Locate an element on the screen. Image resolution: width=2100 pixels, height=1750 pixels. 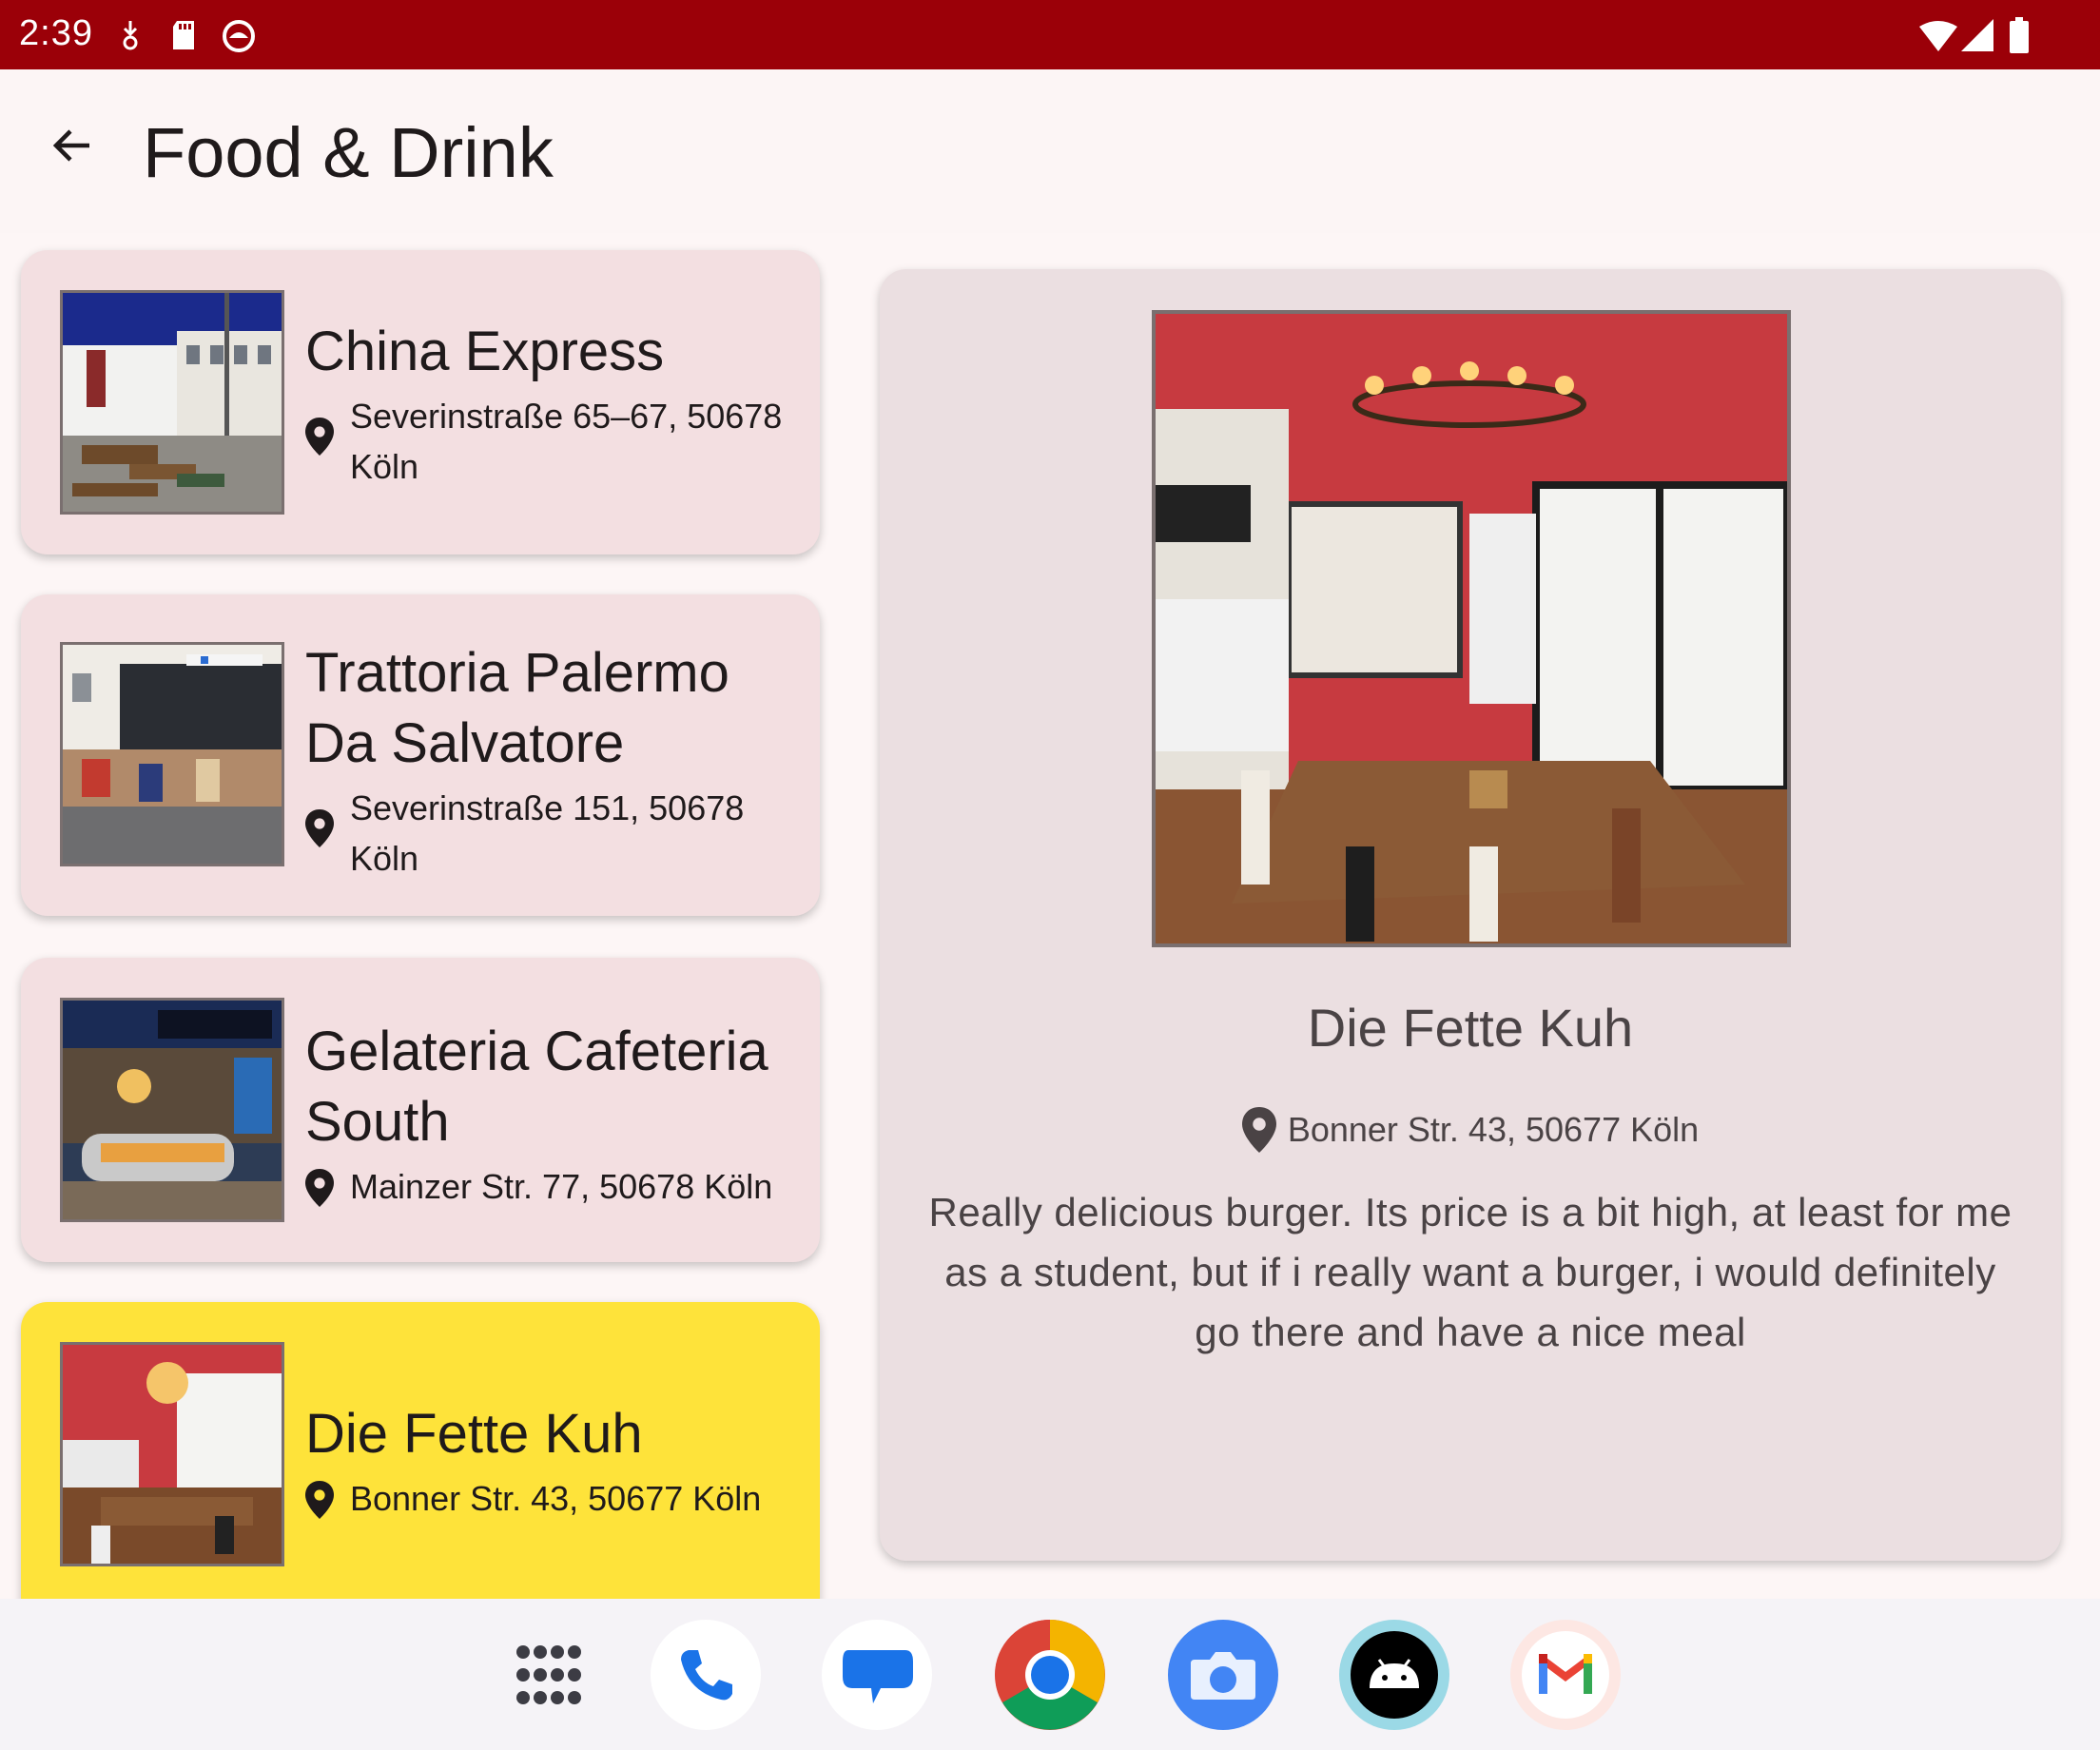
android-face-icon is located at coordinates (239, 36).